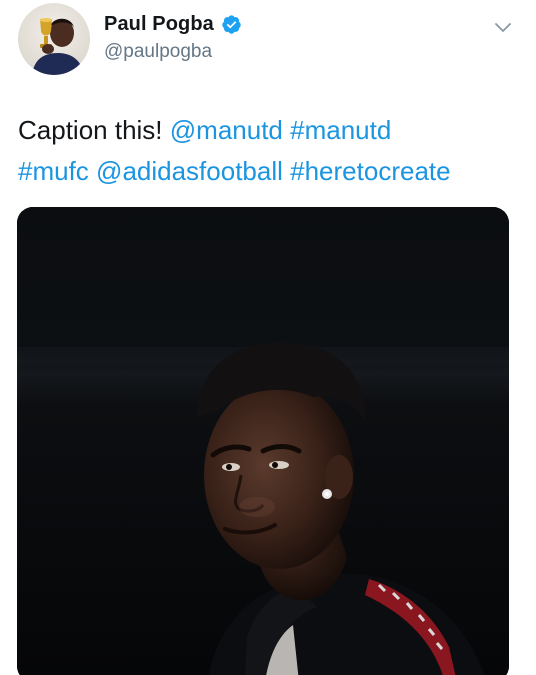  Describe the element at coordinates (189, 171) in the screenshot. I see `mention-adidasfootball: @adidasfootball` at that location.